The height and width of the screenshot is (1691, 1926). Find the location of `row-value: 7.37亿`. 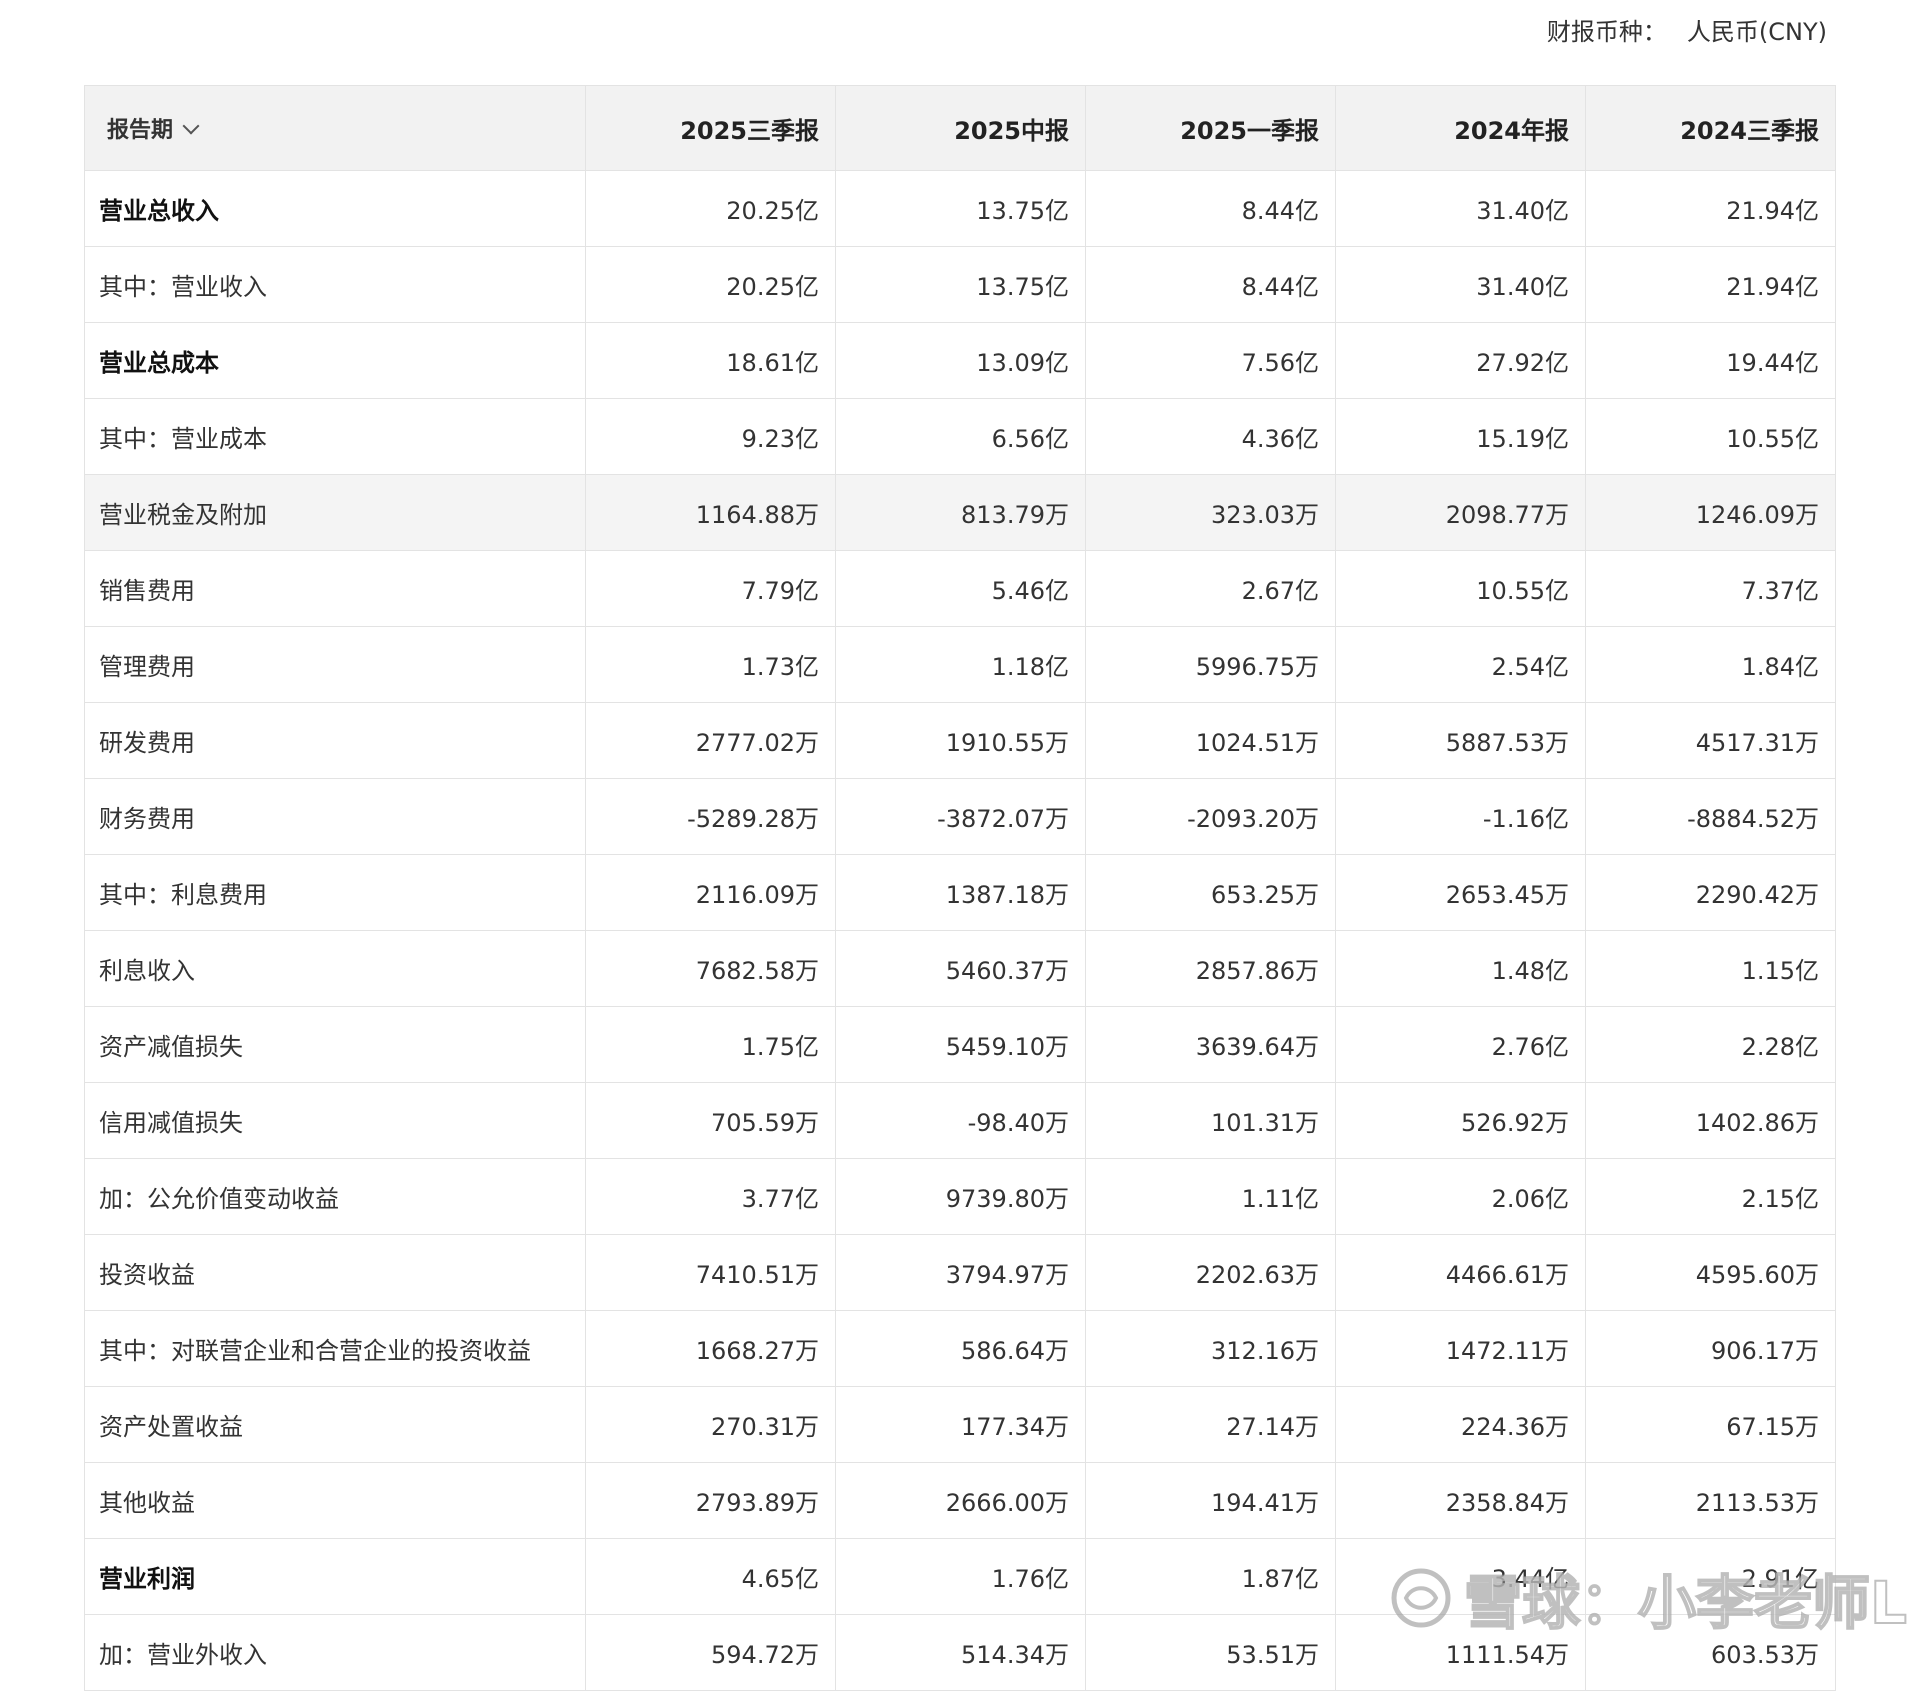

row-value: 7.37亿 is located at coordinates (1710, 588).